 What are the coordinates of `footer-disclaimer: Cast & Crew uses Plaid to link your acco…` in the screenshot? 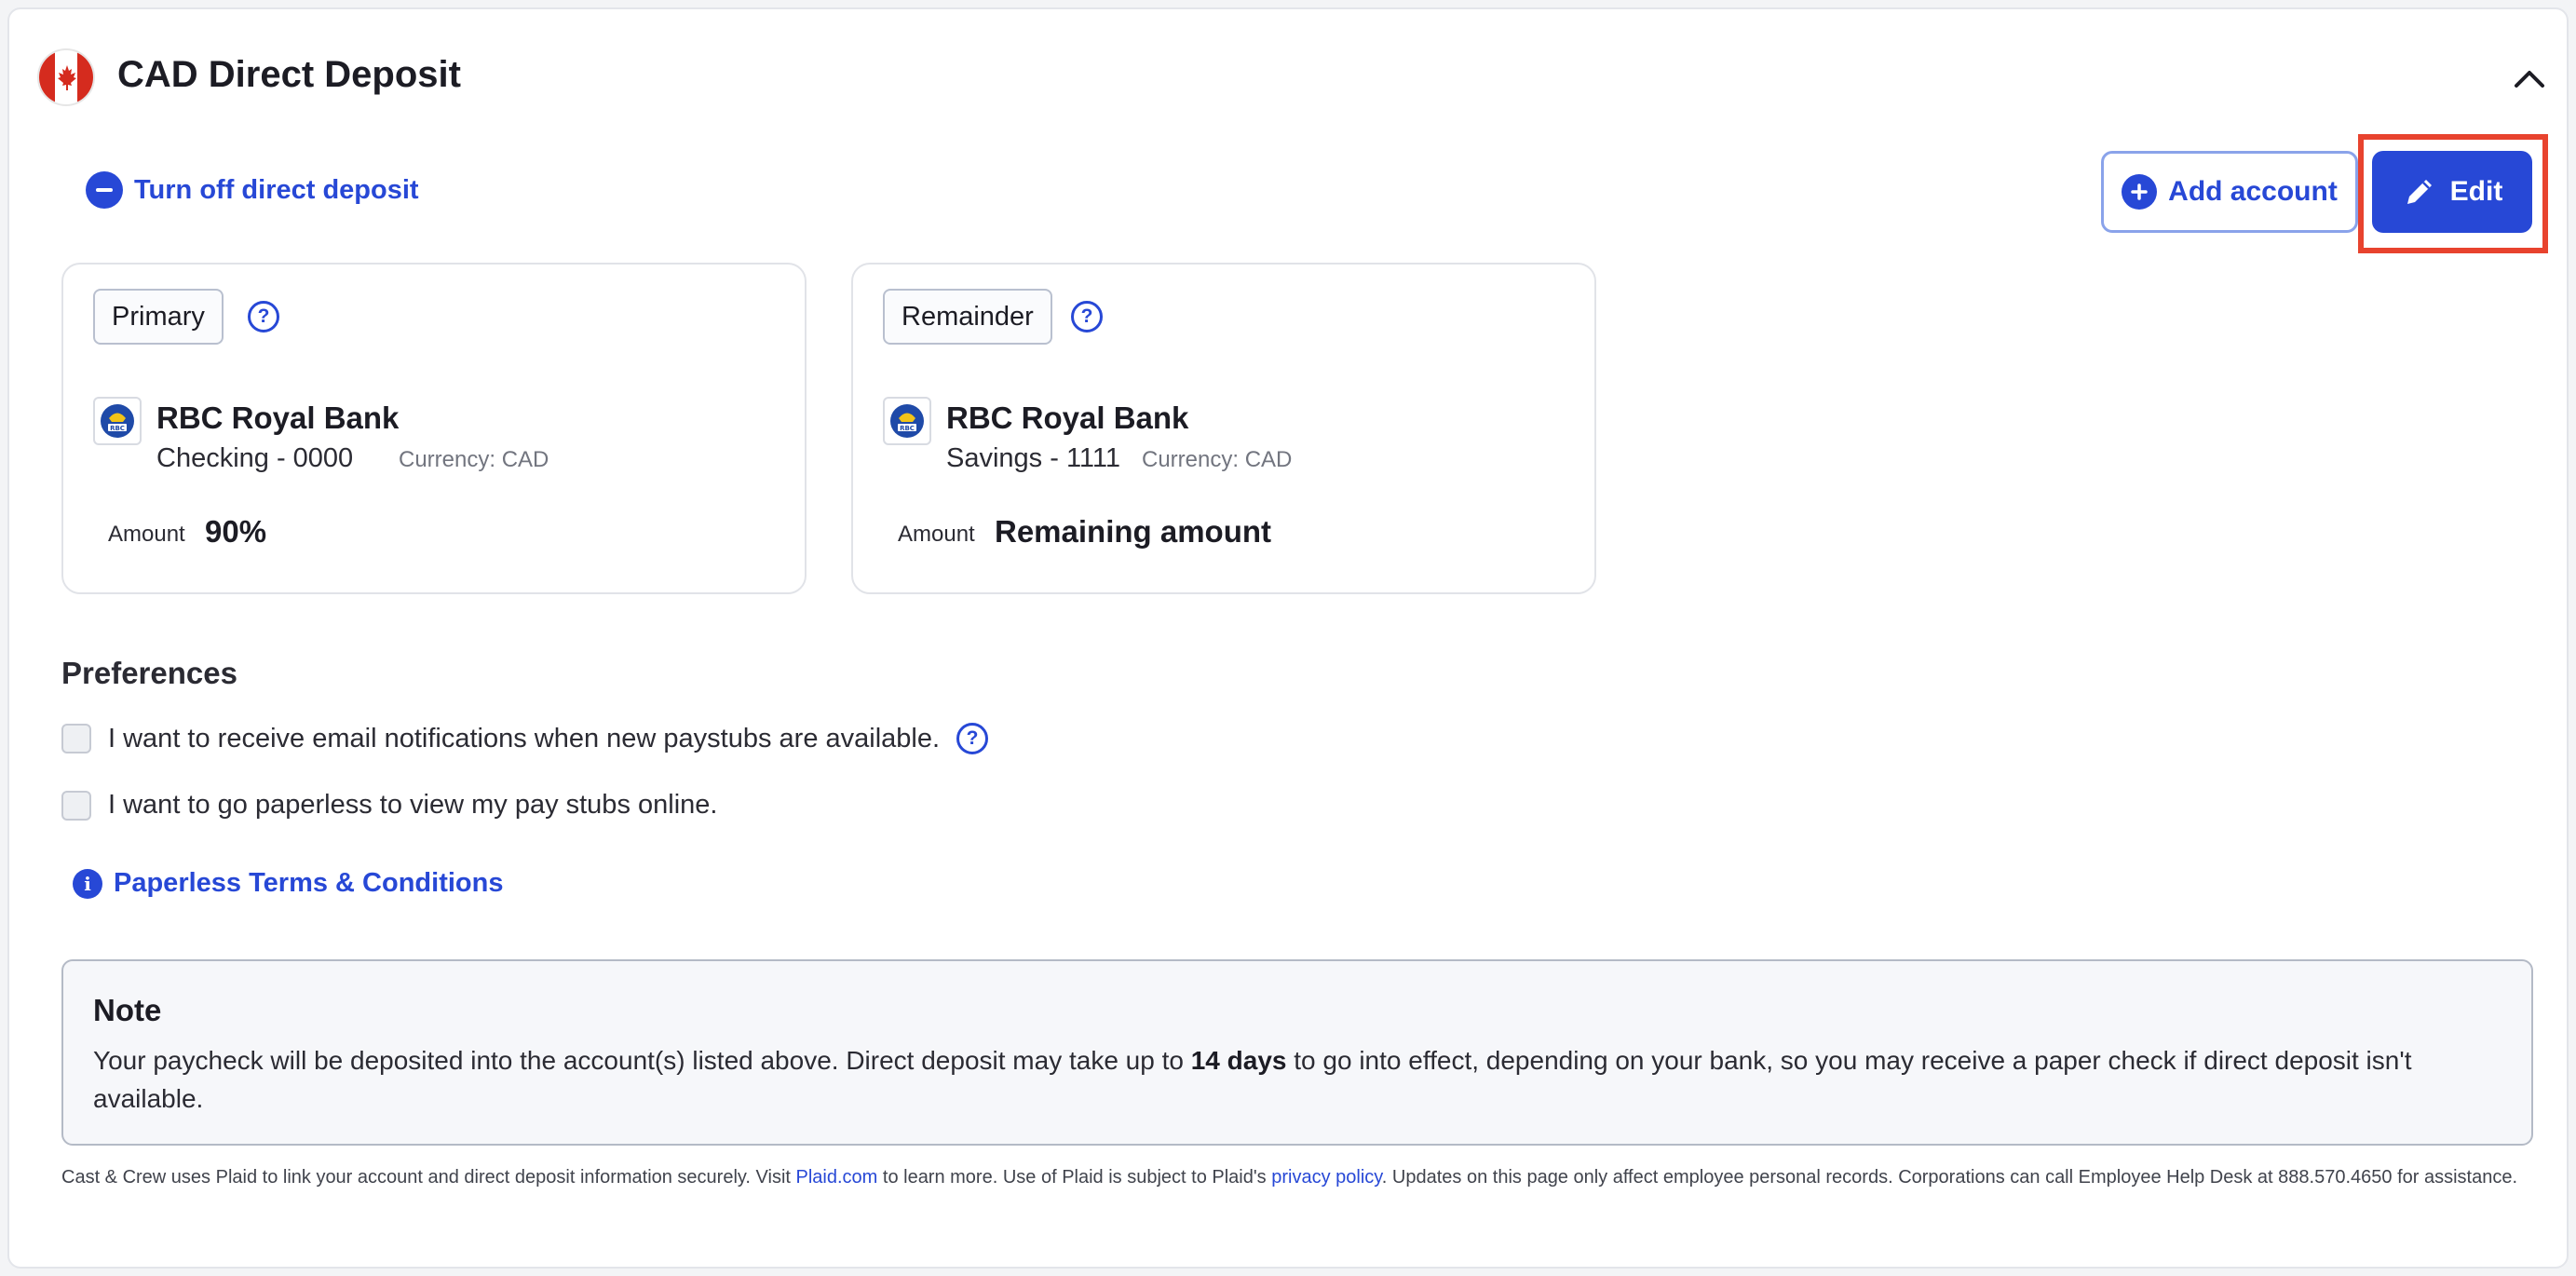 It's located at (1297, 1177).